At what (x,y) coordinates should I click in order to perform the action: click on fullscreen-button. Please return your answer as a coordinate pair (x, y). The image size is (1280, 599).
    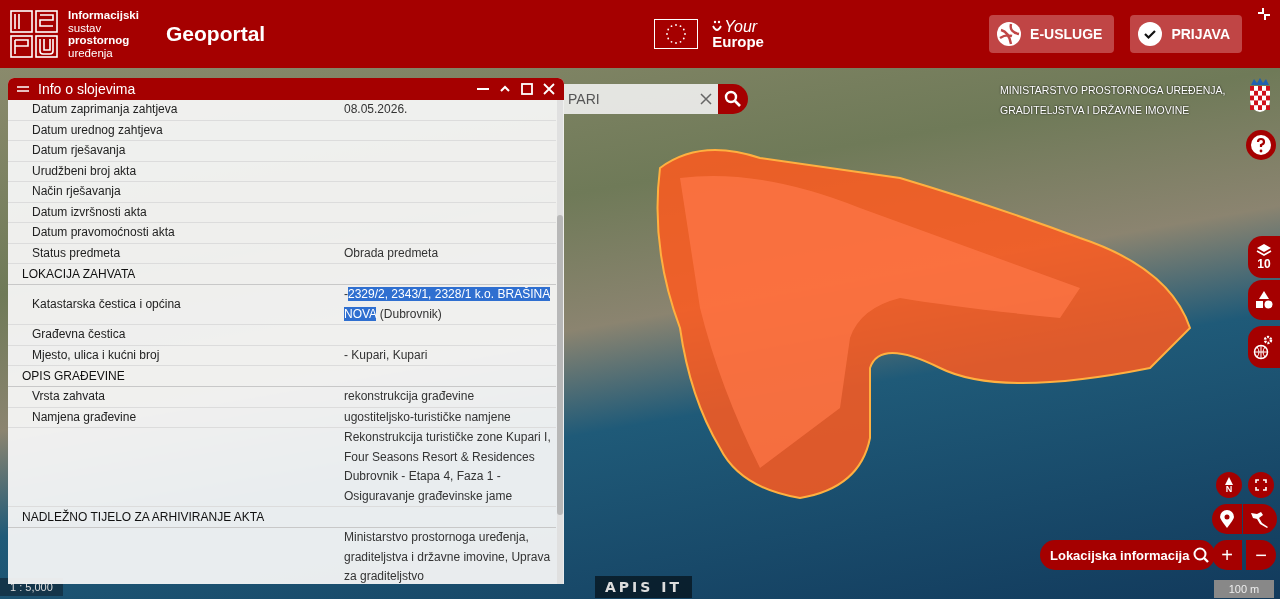
    Looking at the image, I should click on (1261, 485).